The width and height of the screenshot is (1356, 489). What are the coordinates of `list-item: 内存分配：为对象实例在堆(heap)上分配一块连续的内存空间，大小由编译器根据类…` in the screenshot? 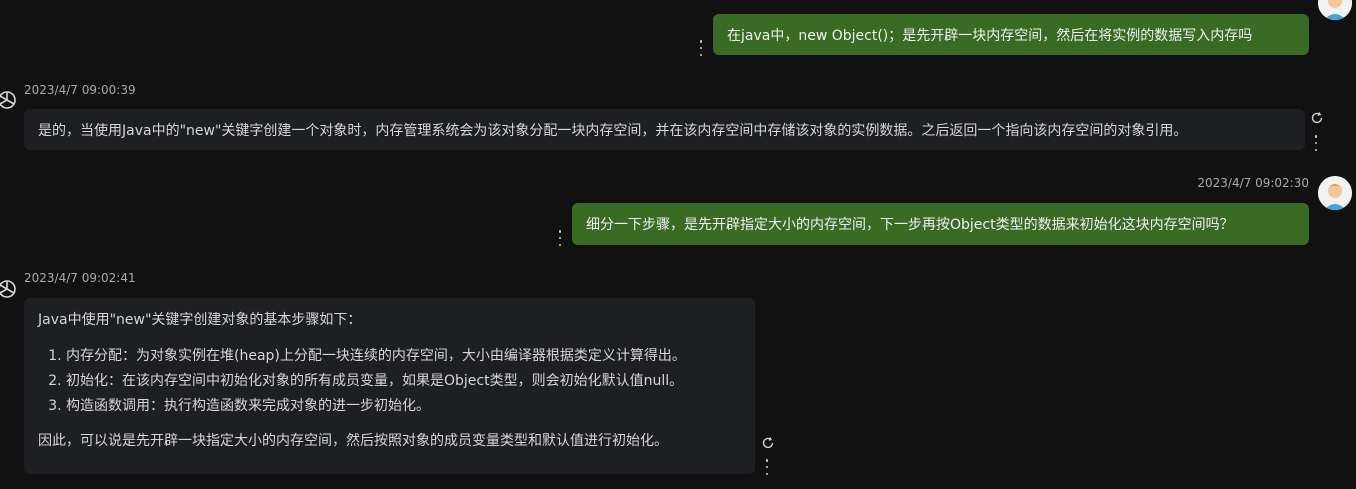 It's located at (403, 356).